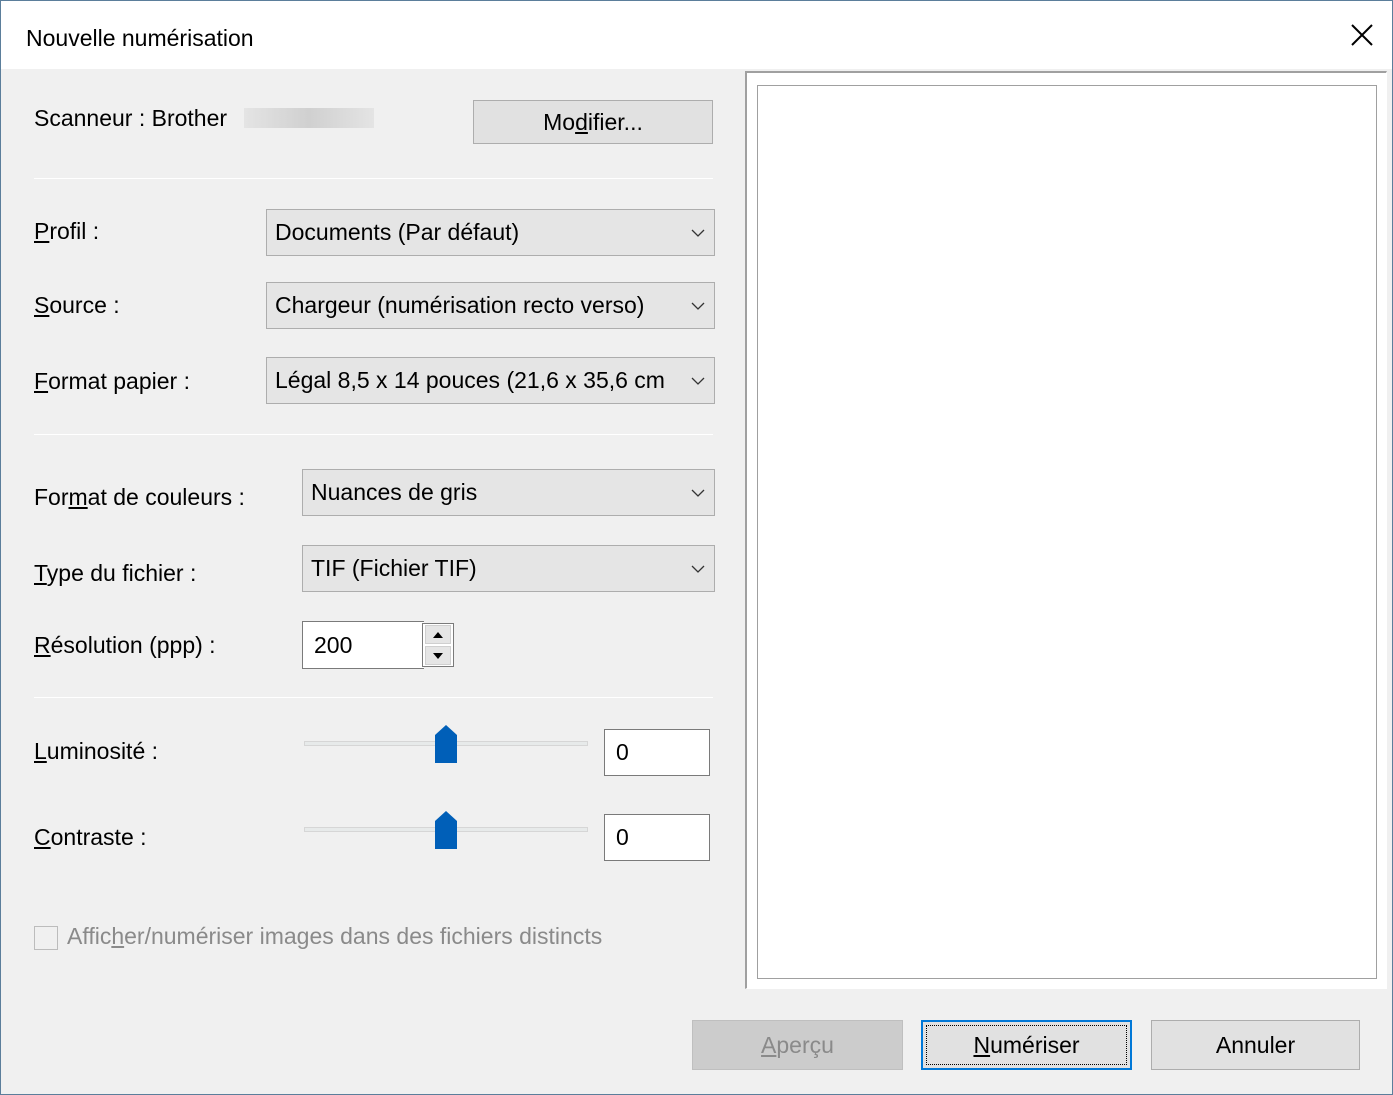 The height and width of the screenshot is (1095, 1393). Describe the element at coordinates (438, 645) in the screenshot. I see `resolution-spinner` at that location.